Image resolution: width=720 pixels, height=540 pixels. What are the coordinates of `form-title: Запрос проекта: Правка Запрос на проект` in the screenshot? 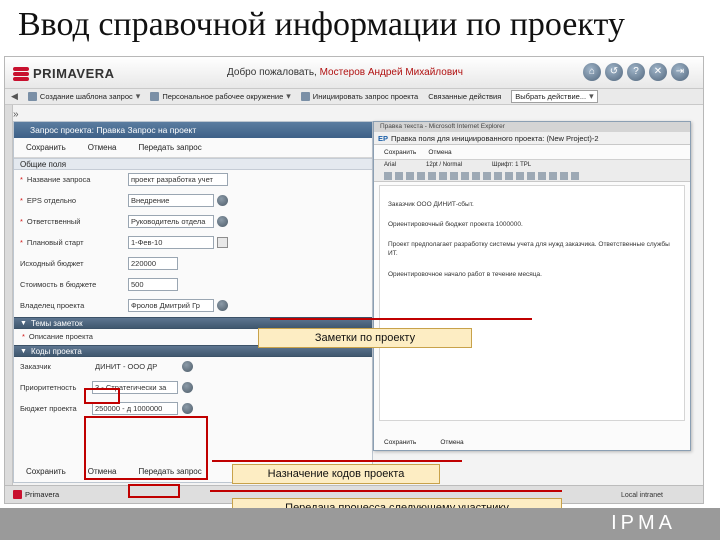 It's located at (193, 130).